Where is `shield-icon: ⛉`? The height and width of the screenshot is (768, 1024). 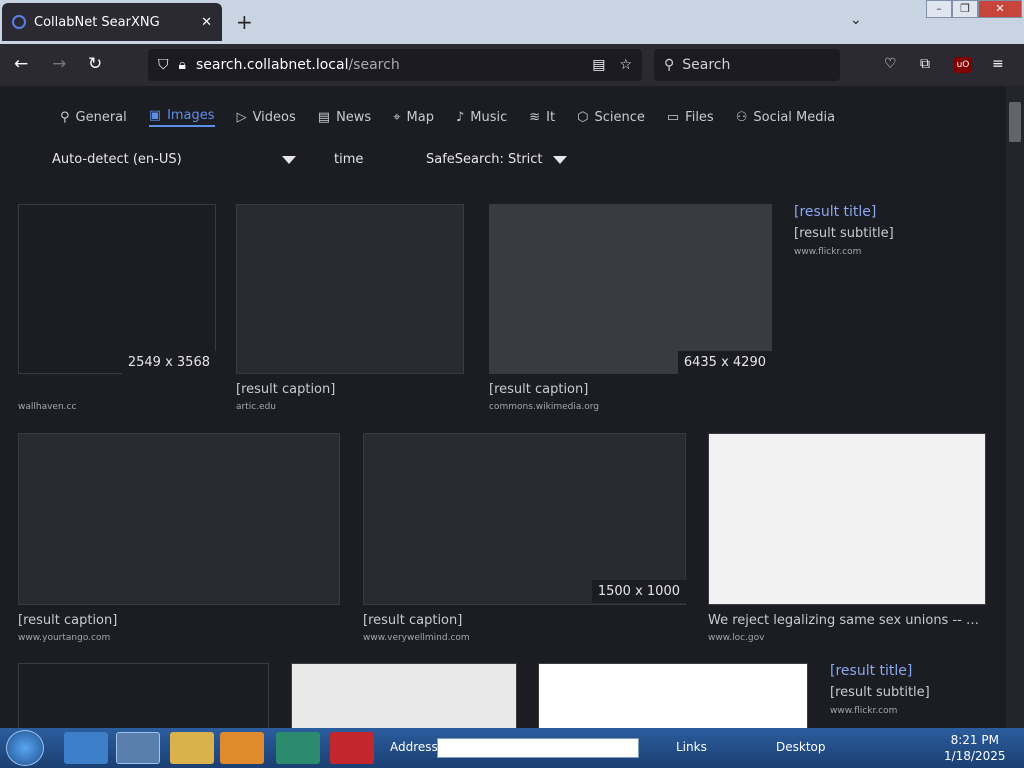 shield-icon: ⛉ is located at coordinates (163, 65).